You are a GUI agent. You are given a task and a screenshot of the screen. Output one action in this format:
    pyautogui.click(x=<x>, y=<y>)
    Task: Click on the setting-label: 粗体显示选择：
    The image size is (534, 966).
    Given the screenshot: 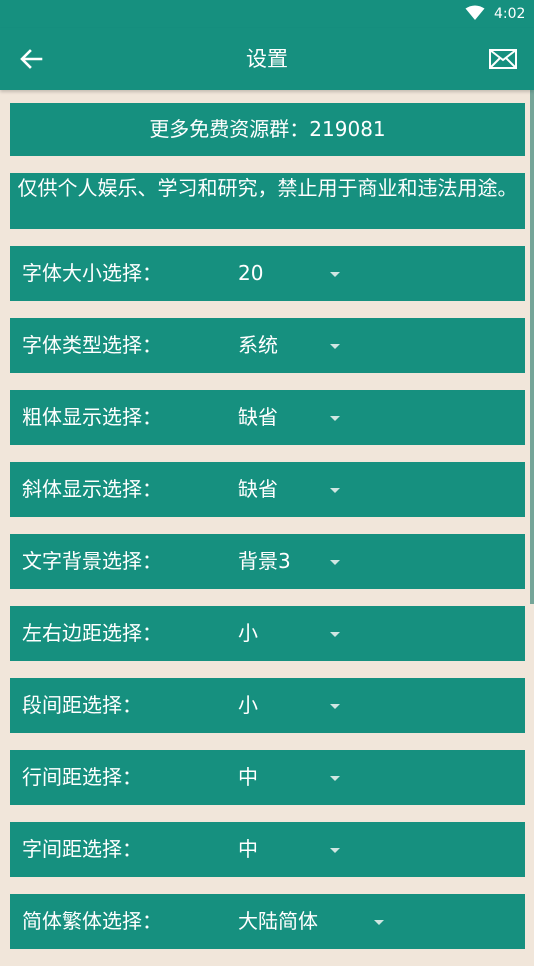 What is the action you would take?
    pyautogui.click(x=92, y=417)
    